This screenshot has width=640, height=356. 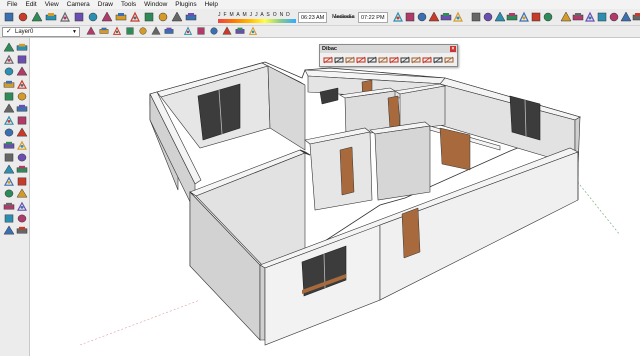 What do you see at coordinates (9, 59) in the screenshot?
I see `paint-bucket-icon` at bounding box center [9, 59].